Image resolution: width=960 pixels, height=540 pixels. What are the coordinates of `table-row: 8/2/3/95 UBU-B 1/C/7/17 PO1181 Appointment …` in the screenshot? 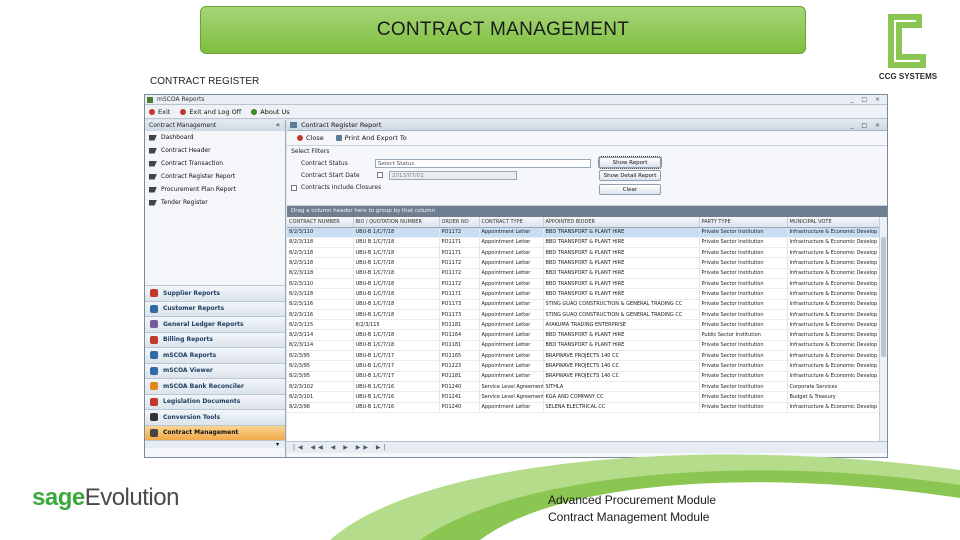 It's located at (583, 376).